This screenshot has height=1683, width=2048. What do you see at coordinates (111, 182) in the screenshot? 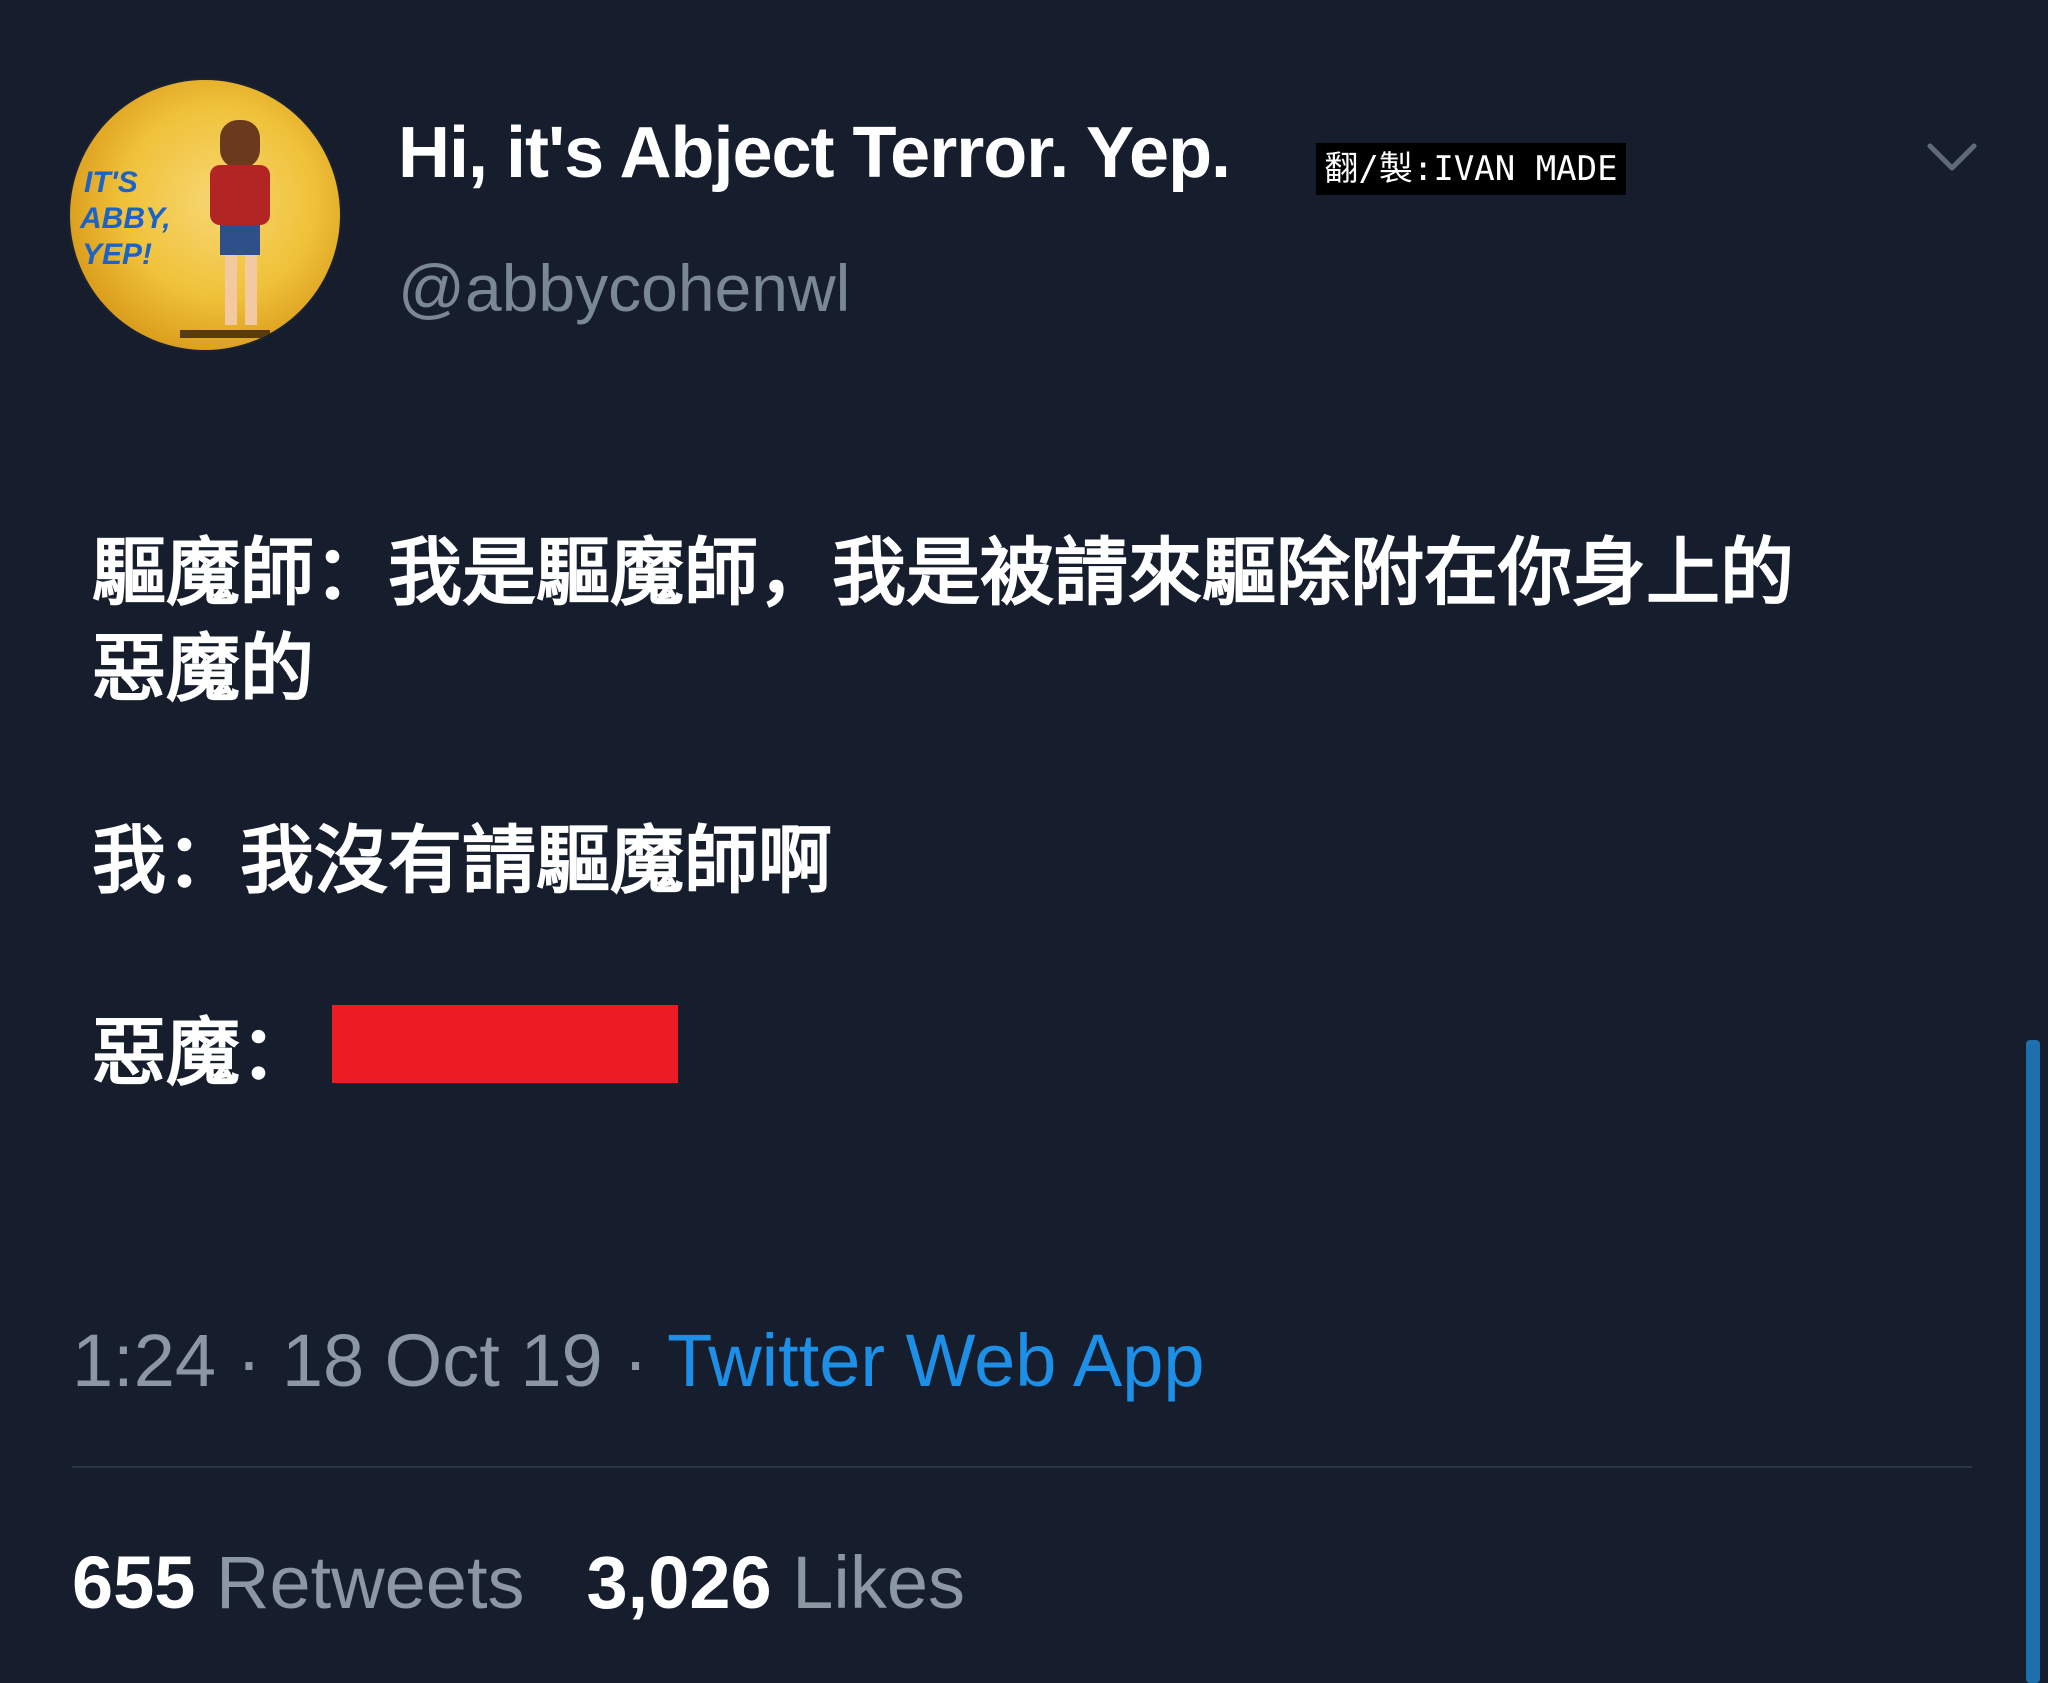
I see `avatar-text-1: IT'S` at bounding box center [111, 182].